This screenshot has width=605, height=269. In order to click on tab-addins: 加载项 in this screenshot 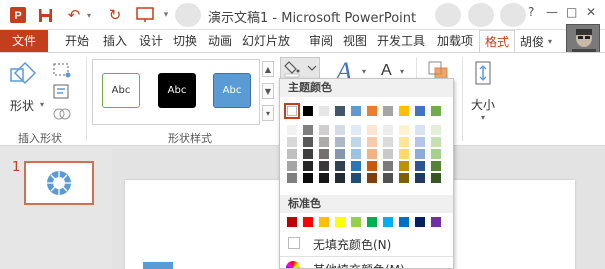, I will do `click(455, 41)`.